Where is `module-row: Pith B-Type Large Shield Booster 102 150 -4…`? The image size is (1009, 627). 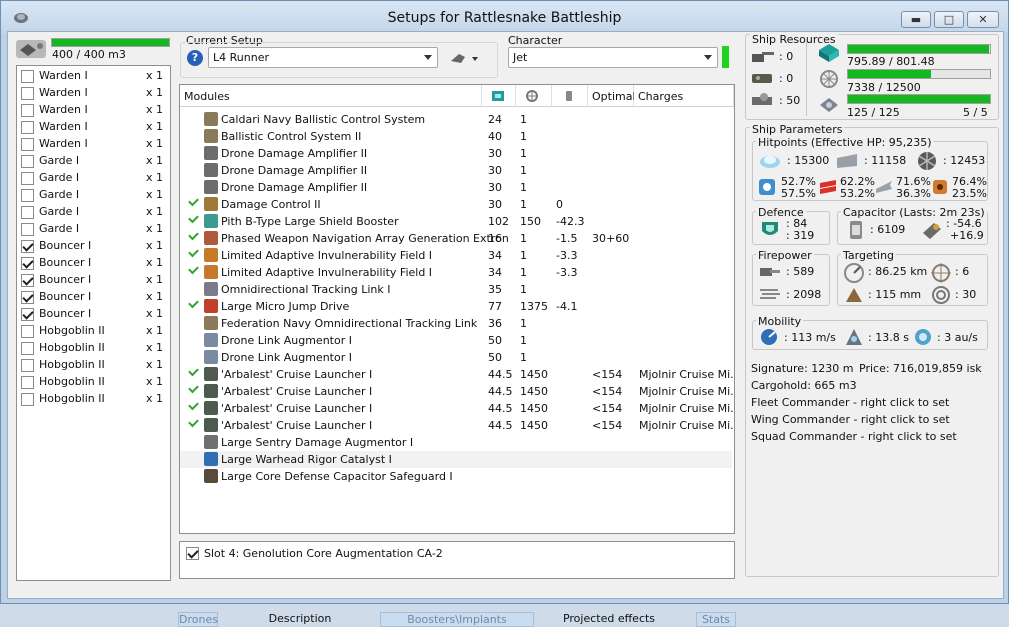
module-row: Pith B-Type Large Shield Booster 102 150 -4… is located at coordinates (456, 221).